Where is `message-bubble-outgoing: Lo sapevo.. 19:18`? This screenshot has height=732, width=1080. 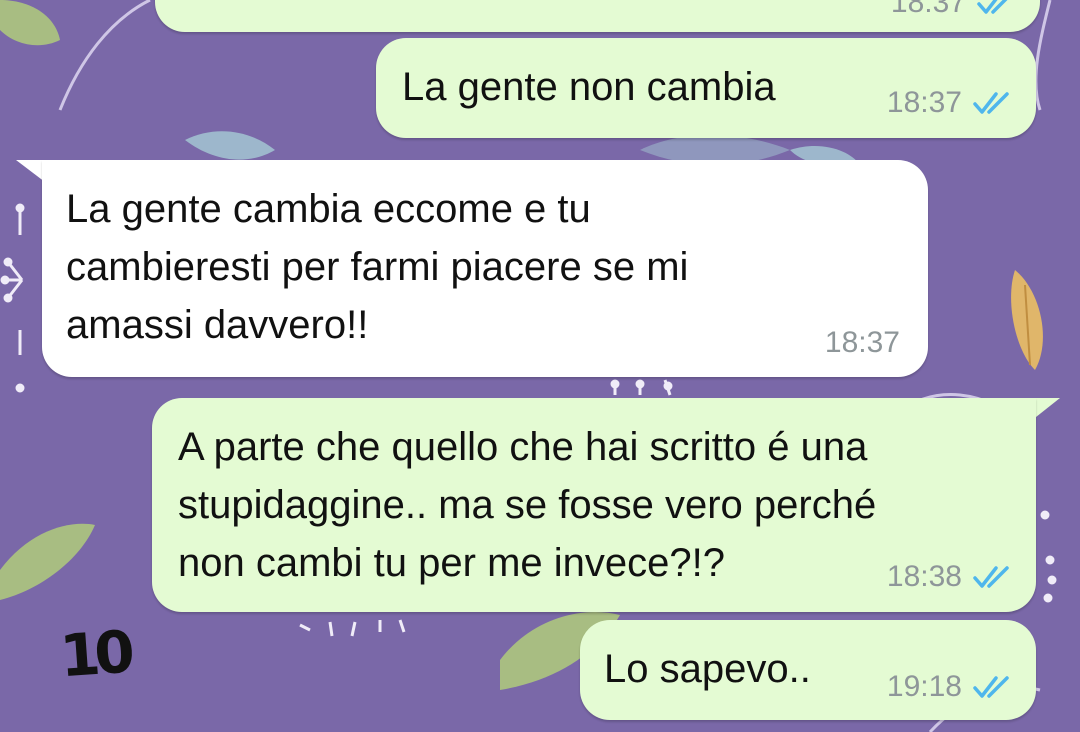
message-bubble-outgoing: Lo sapevo.. 19:18 is located at coordinates (808, 670).